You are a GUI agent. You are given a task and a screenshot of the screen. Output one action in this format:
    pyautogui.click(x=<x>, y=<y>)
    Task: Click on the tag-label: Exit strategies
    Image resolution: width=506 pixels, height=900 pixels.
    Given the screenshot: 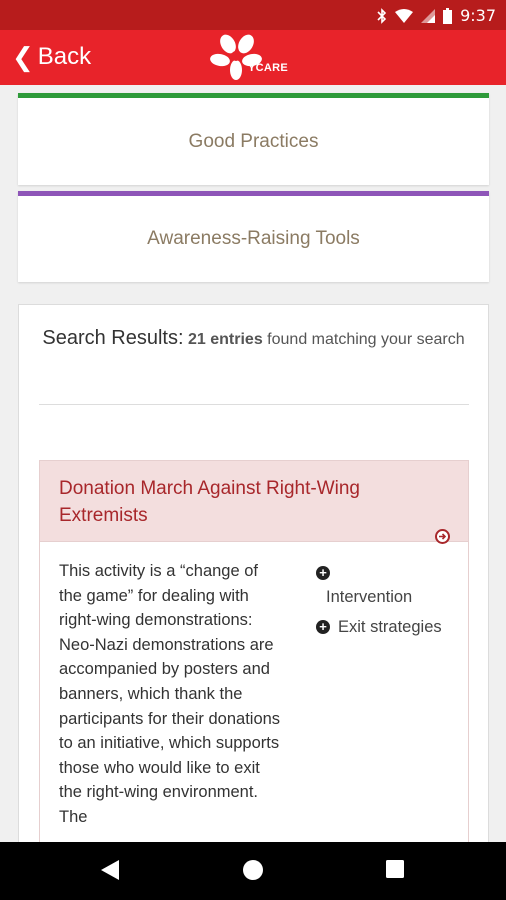 What is the action you would take?
    pyautogui.click(x=390, y=627)
    